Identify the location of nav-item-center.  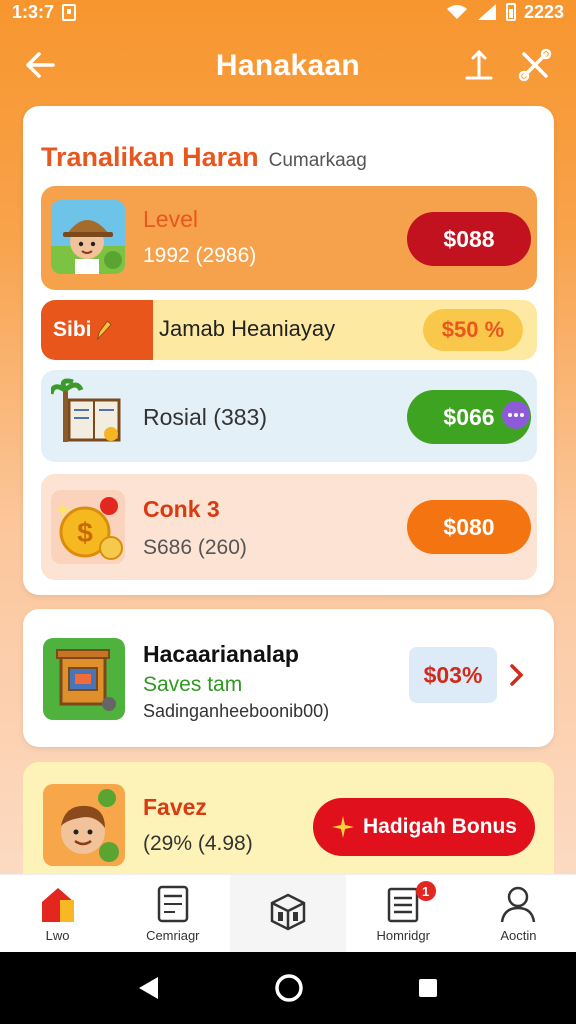
(288, 913).